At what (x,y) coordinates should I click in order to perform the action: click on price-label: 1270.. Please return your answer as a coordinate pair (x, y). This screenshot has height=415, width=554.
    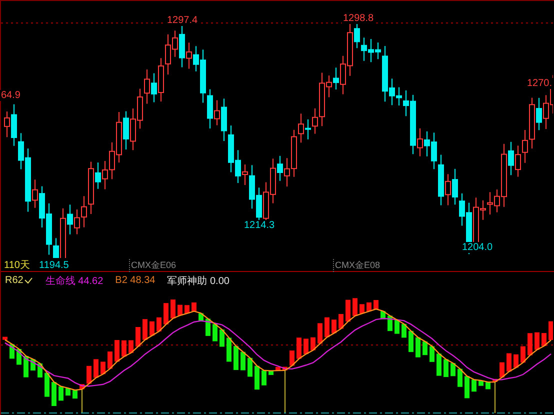
    Looking at the image, I should click on (540, 83).